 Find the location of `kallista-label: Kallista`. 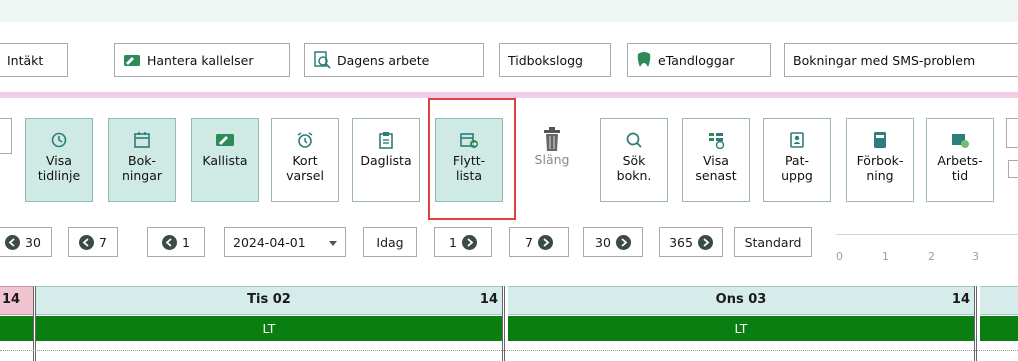

kallista-label: Kallista is located at coordinates (225, 160).